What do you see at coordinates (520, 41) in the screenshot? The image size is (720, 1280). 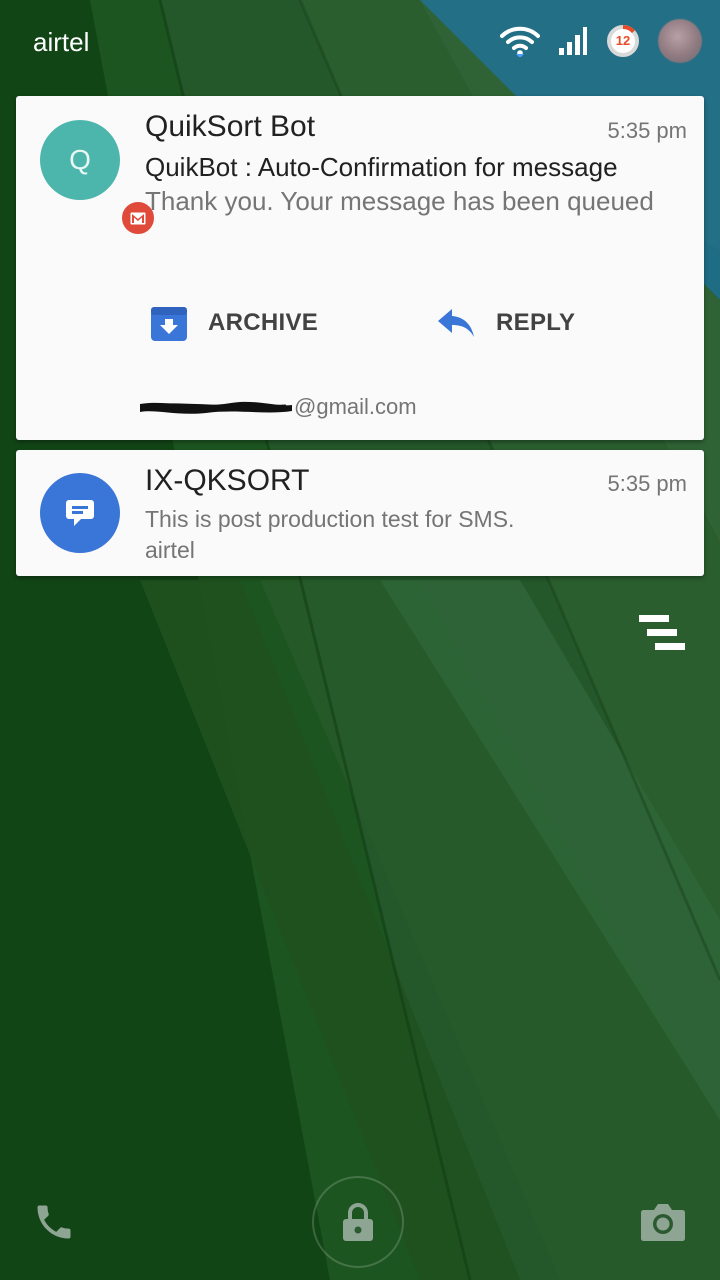 I see `wifi-icon` at bounding box center [520, 41].